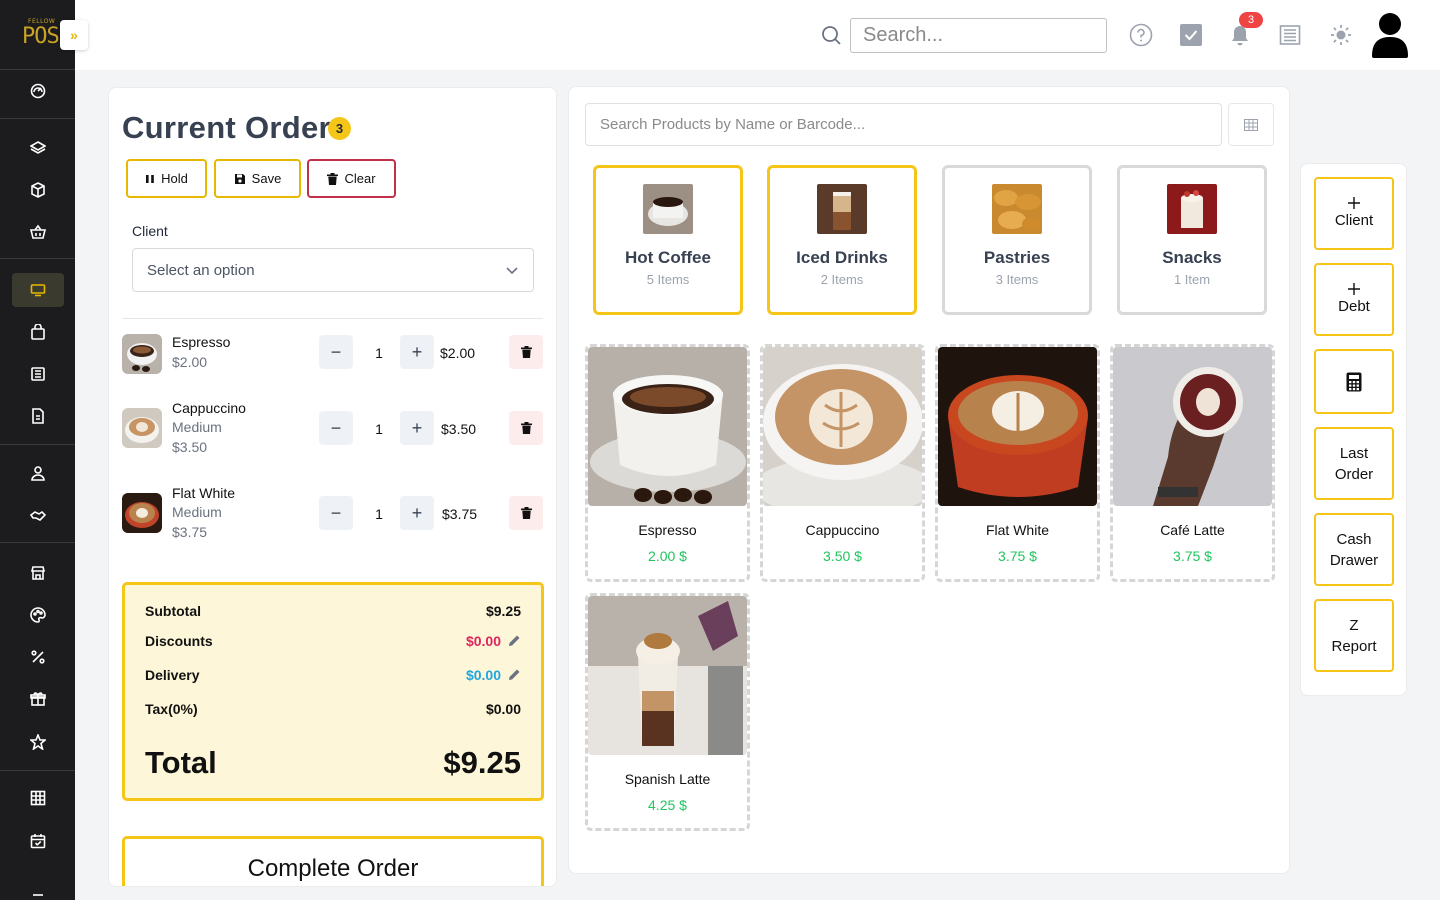 The width and height of the screenshot is (1440, 900). I want to click on user-icon, so click(38, 473).